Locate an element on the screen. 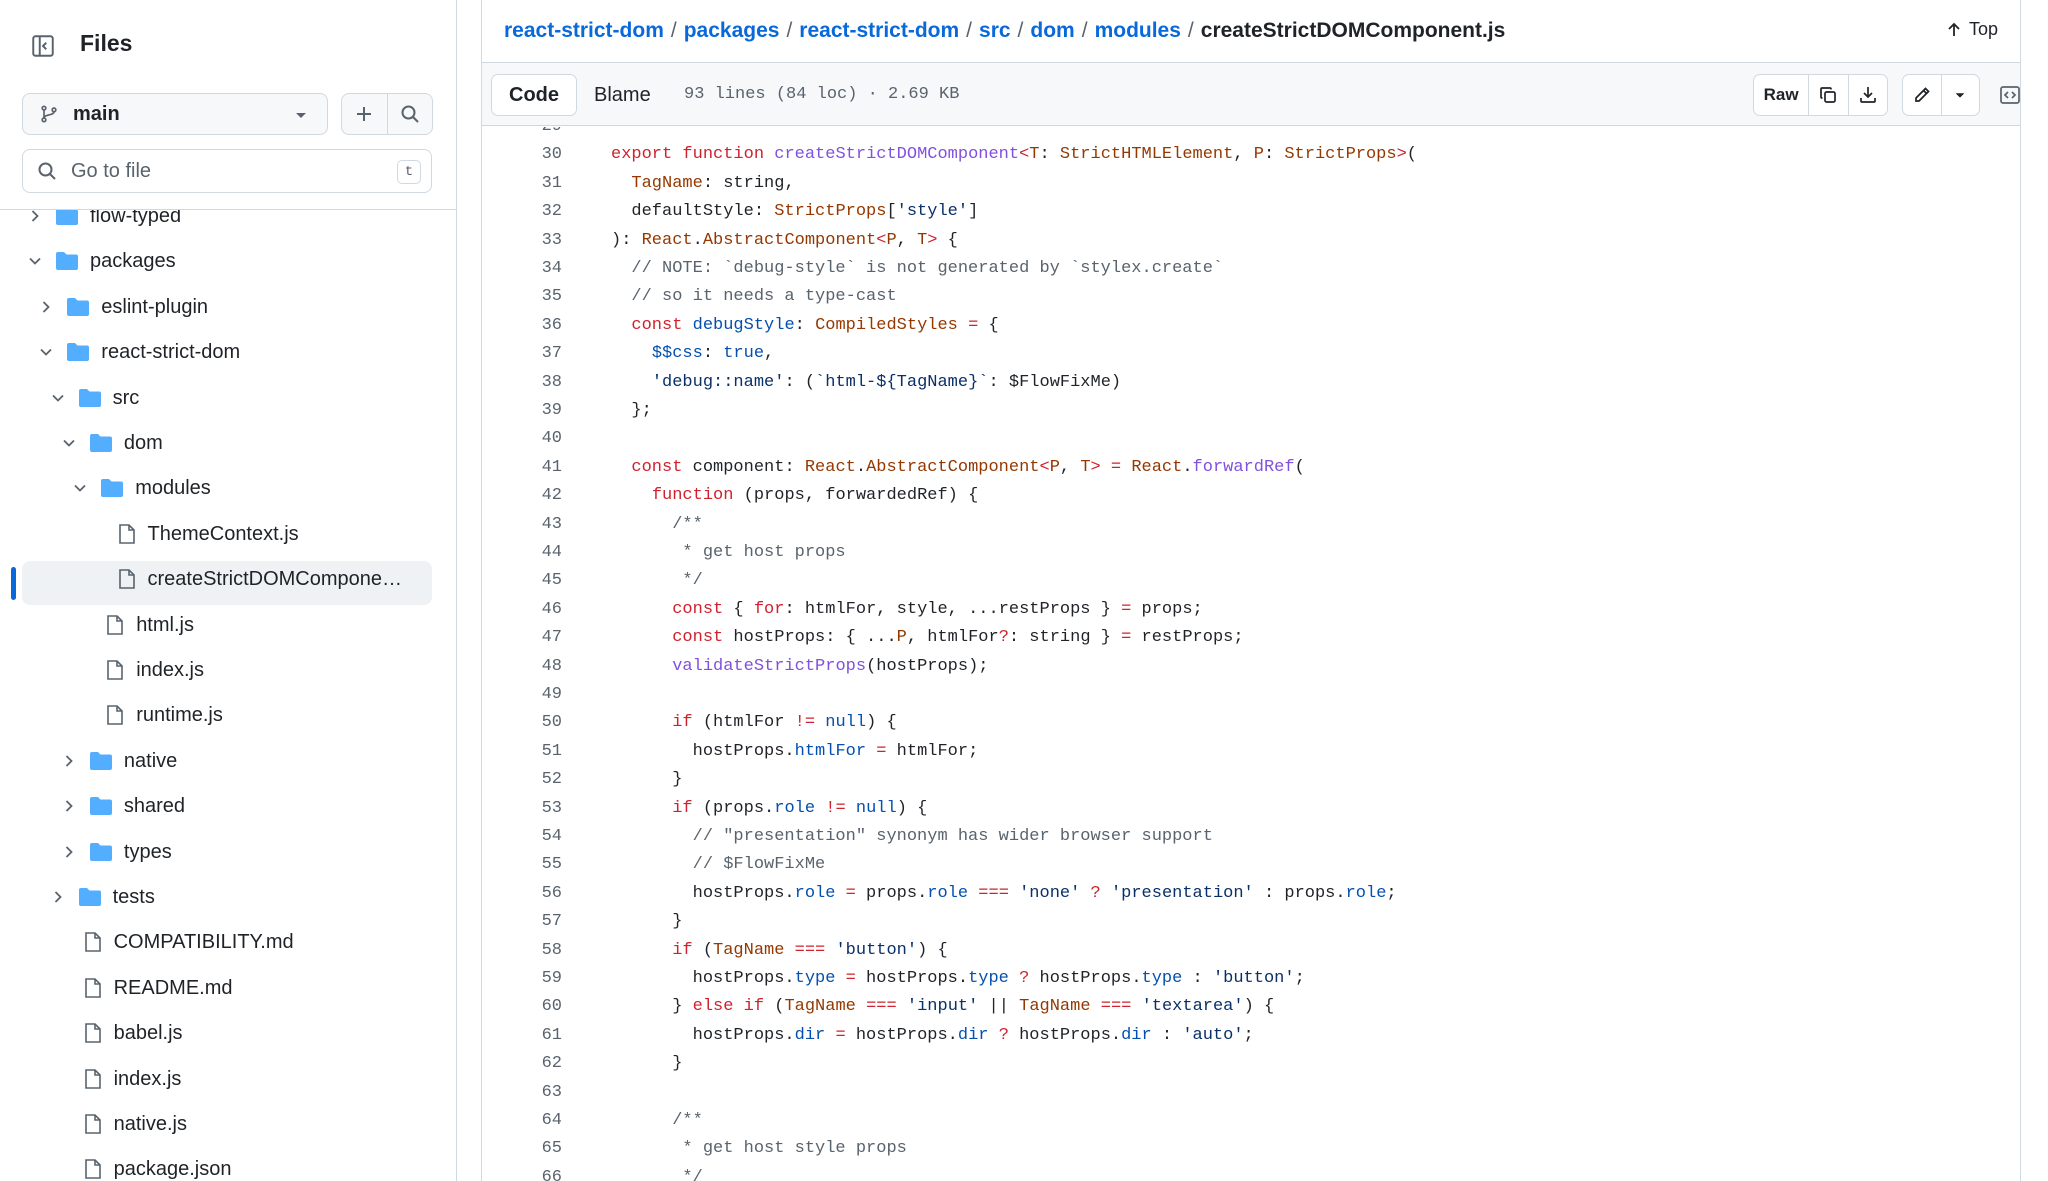 The image size is (2048, 1181). tree-file-item: runtime.js is located at coordinates (228, 715).